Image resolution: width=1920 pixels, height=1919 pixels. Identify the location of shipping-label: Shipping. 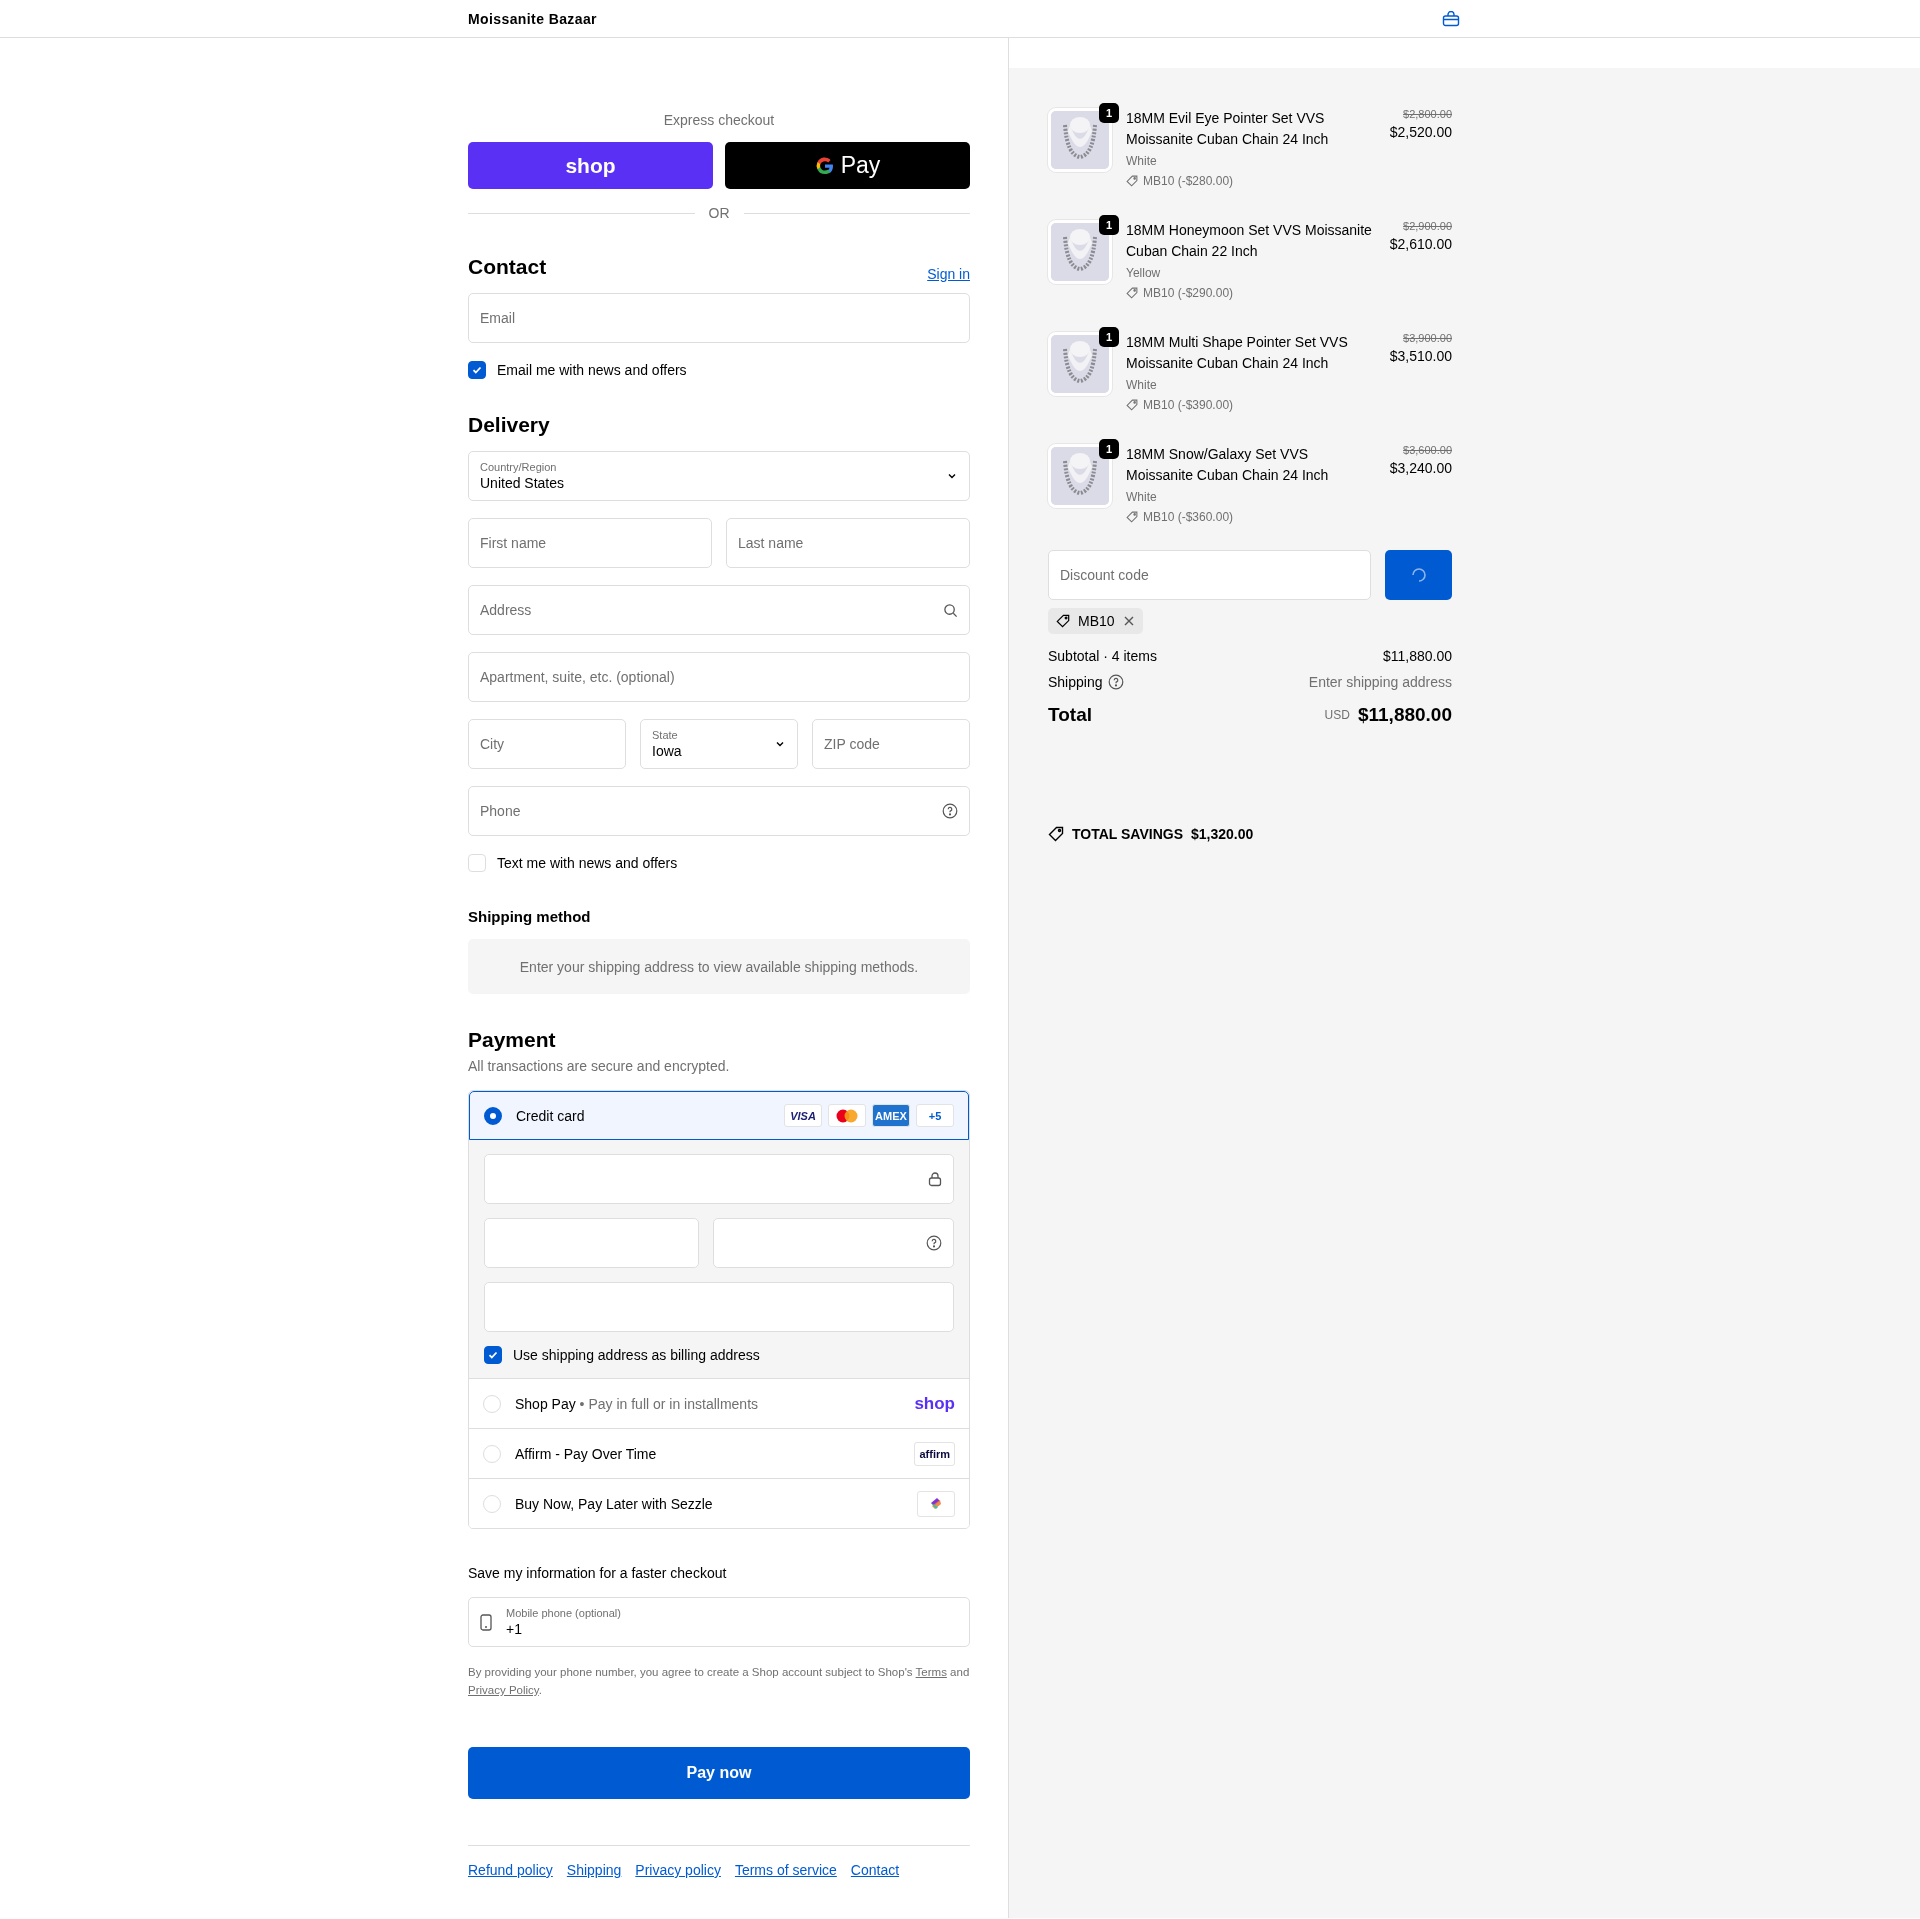
(1075, 682).